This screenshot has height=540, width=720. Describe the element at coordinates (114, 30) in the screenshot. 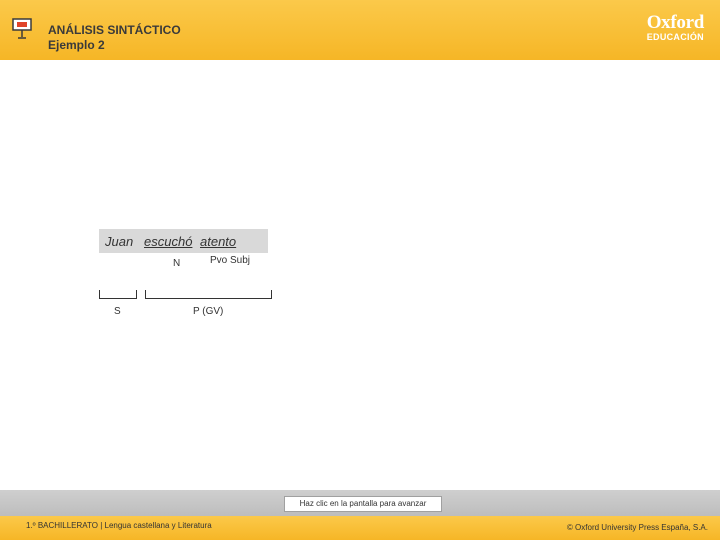

I see `page-title: ANÁLISIS SINTÁCTICO` at that location.